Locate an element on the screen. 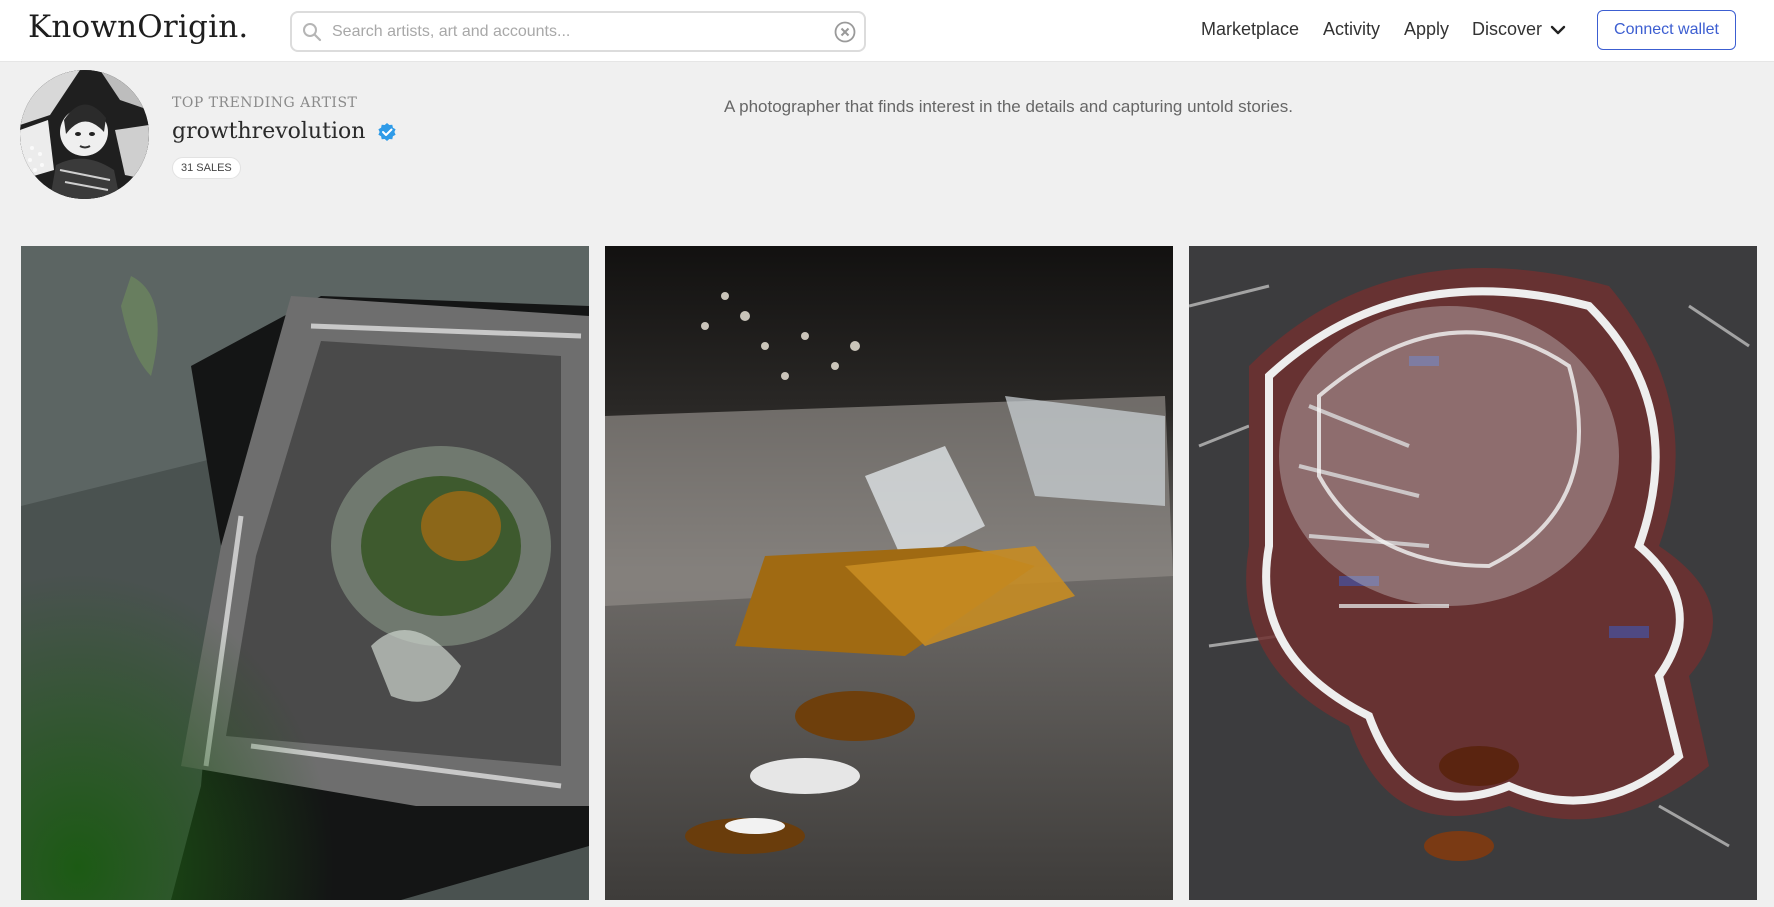 This screenshot has width=1774, height=907. sales-count-badge: 31 SALES is located at coordinates (206, 168).